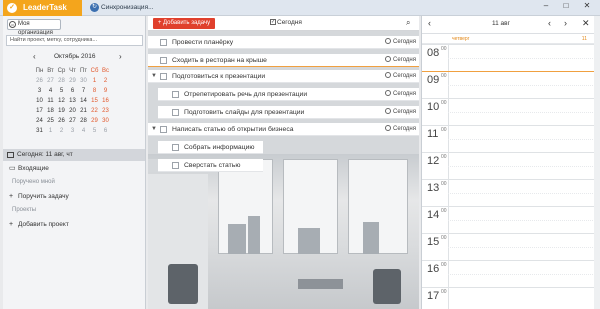 The width and height of the screenshot is (600, 309). What do you see at coordinates (508, 219) in the screenshot?
I see `hour-slot: 14 00` at bounding box center [508, 219].